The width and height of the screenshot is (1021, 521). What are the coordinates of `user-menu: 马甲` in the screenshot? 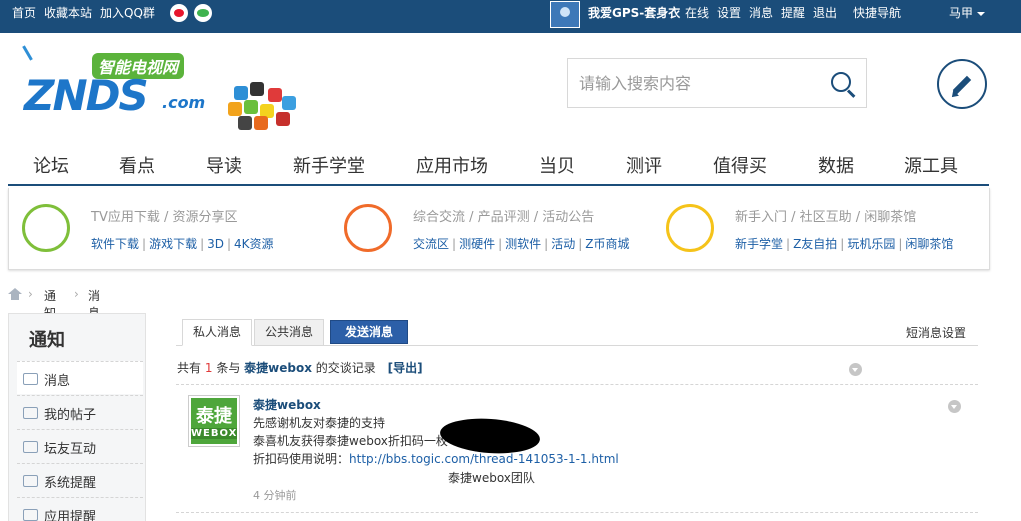 It's located at (967, 13).